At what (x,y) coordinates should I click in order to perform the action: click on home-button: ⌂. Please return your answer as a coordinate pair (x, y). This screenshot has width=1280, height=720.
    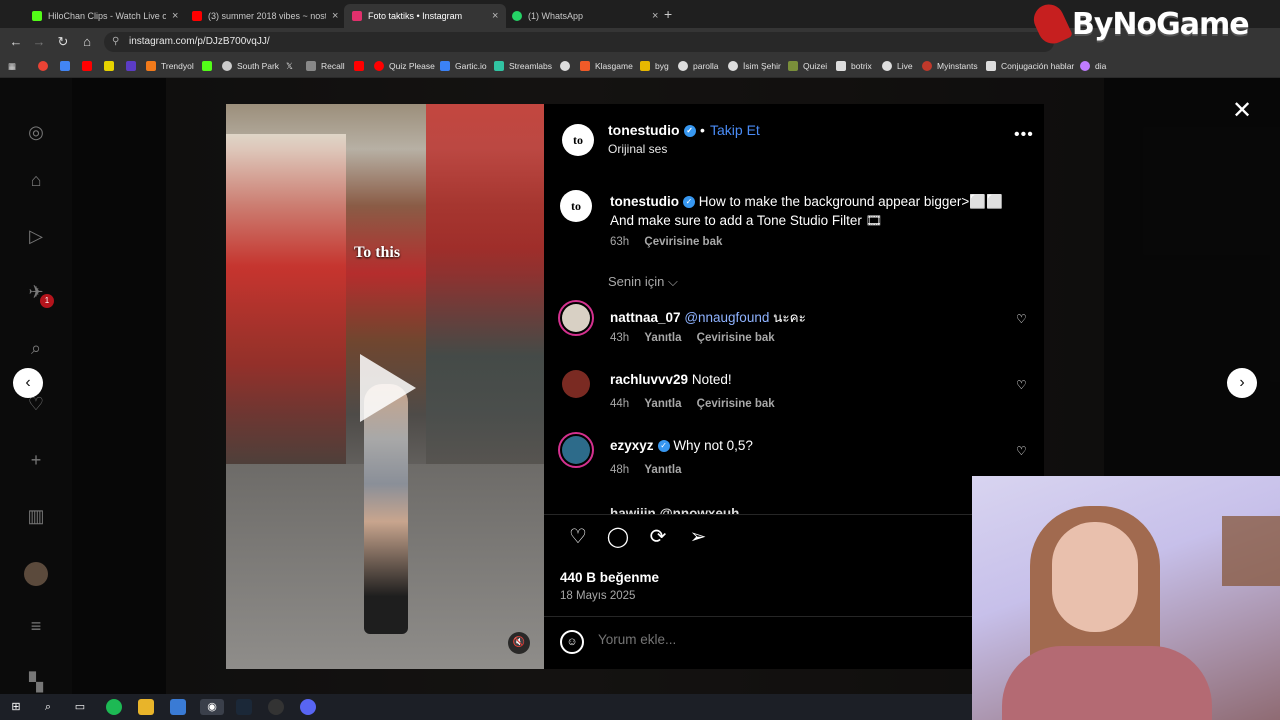
    Looking at the image, I should click on (87, 41).